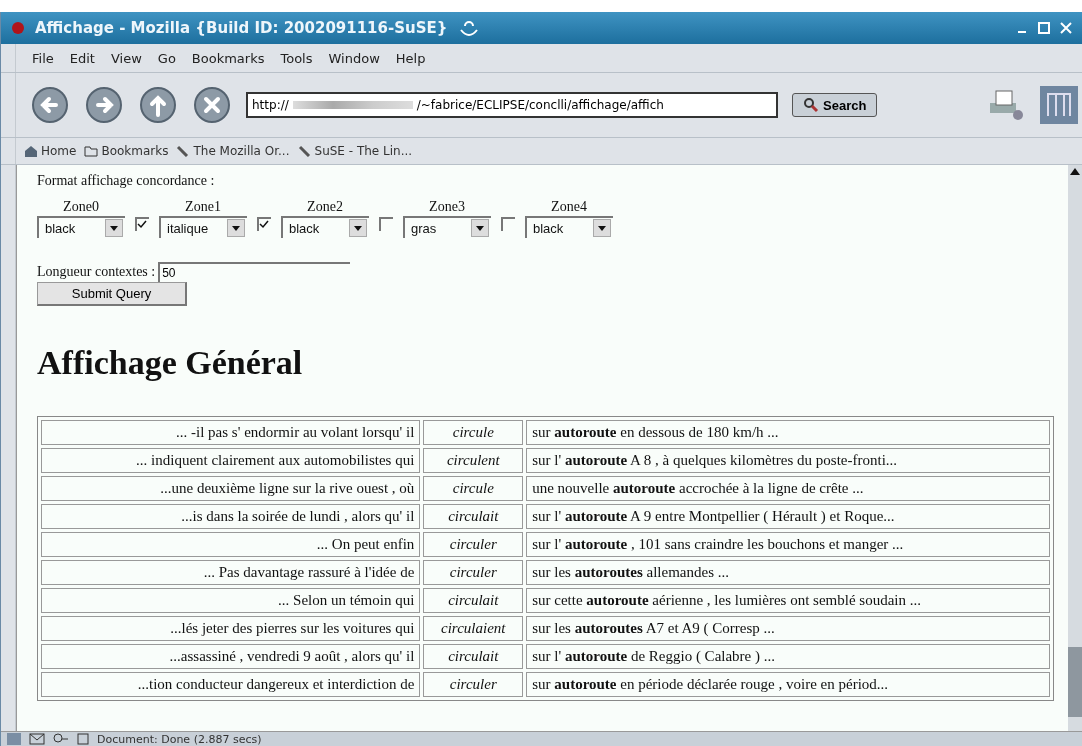 The image size is (1082, 746). What do you see at coordinates (50, 105) in the screenshot?
I see `back-icon` at bounding box center [50, 105].